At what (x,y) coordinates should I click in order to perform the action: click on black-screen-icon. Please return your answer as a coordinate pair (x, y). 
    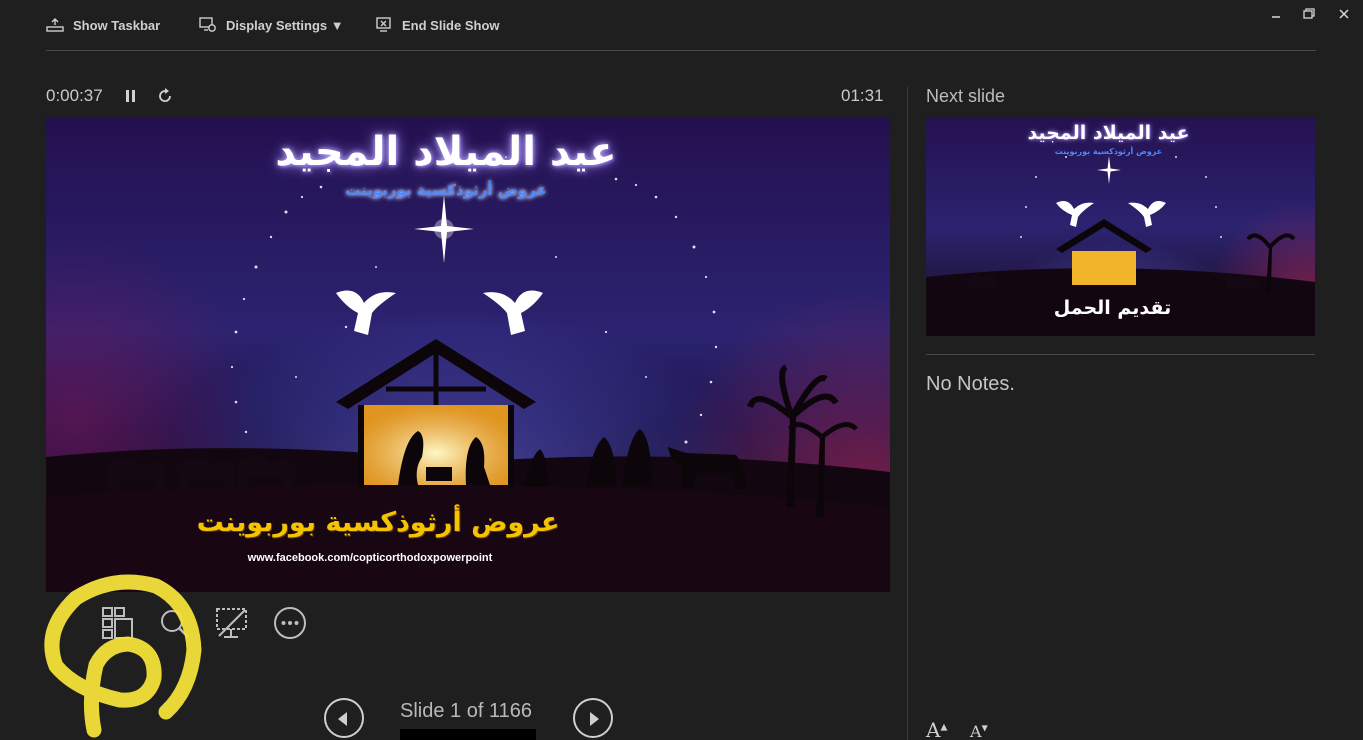
    Looking at the image, I should click on (231, 623).